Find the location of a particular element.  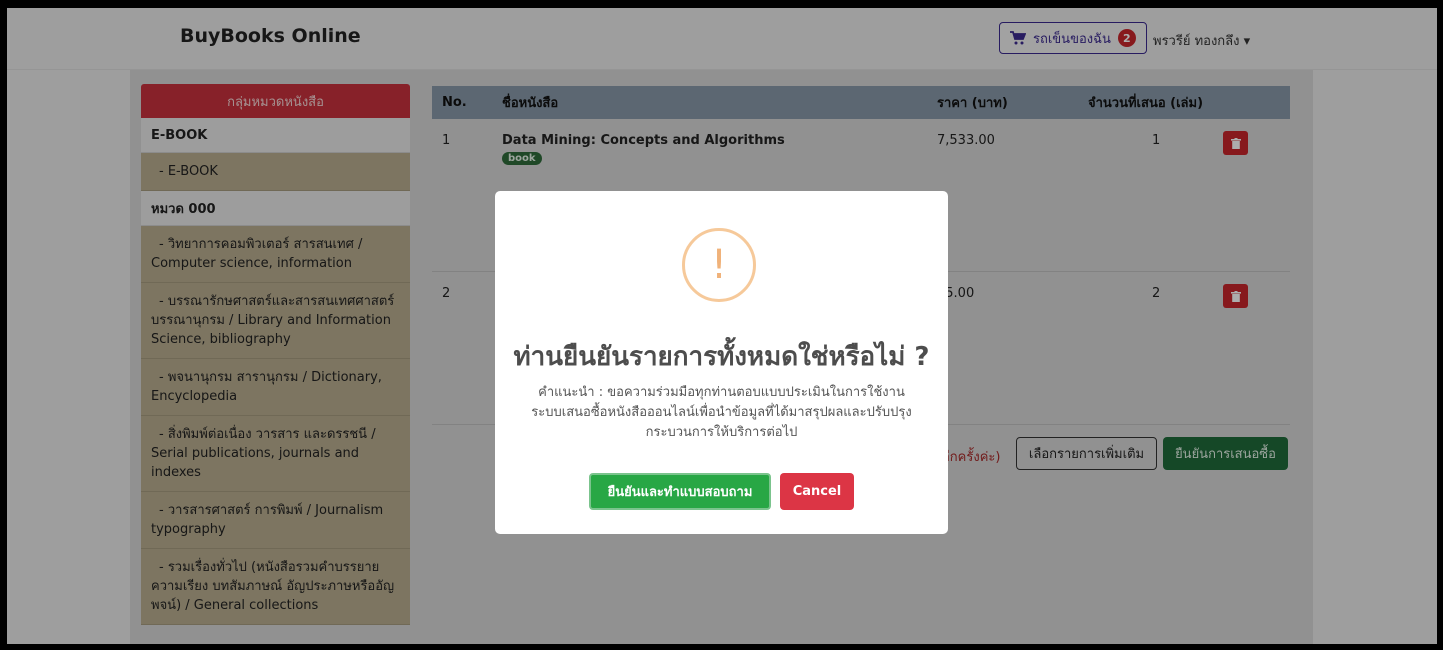

dialog-title: ท่านยืนยันรายการทั้งหมดใช่หรือไม่ ? is located at coordinates (721, 357).